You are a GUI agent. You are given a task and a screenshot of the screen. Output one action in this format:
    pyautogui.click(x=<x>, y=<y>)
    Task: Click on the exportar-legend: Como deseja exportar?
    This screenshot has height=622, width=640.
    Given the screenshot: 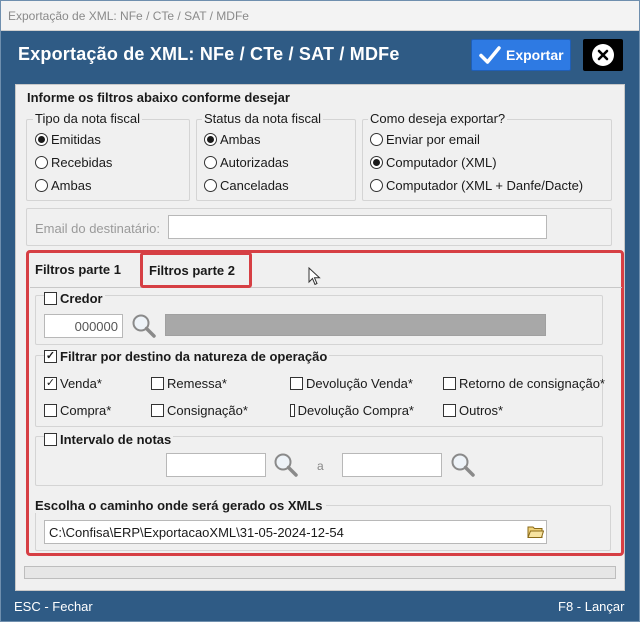 What is the action you would take?
    pyautogui.click(x=438, y=118)
    